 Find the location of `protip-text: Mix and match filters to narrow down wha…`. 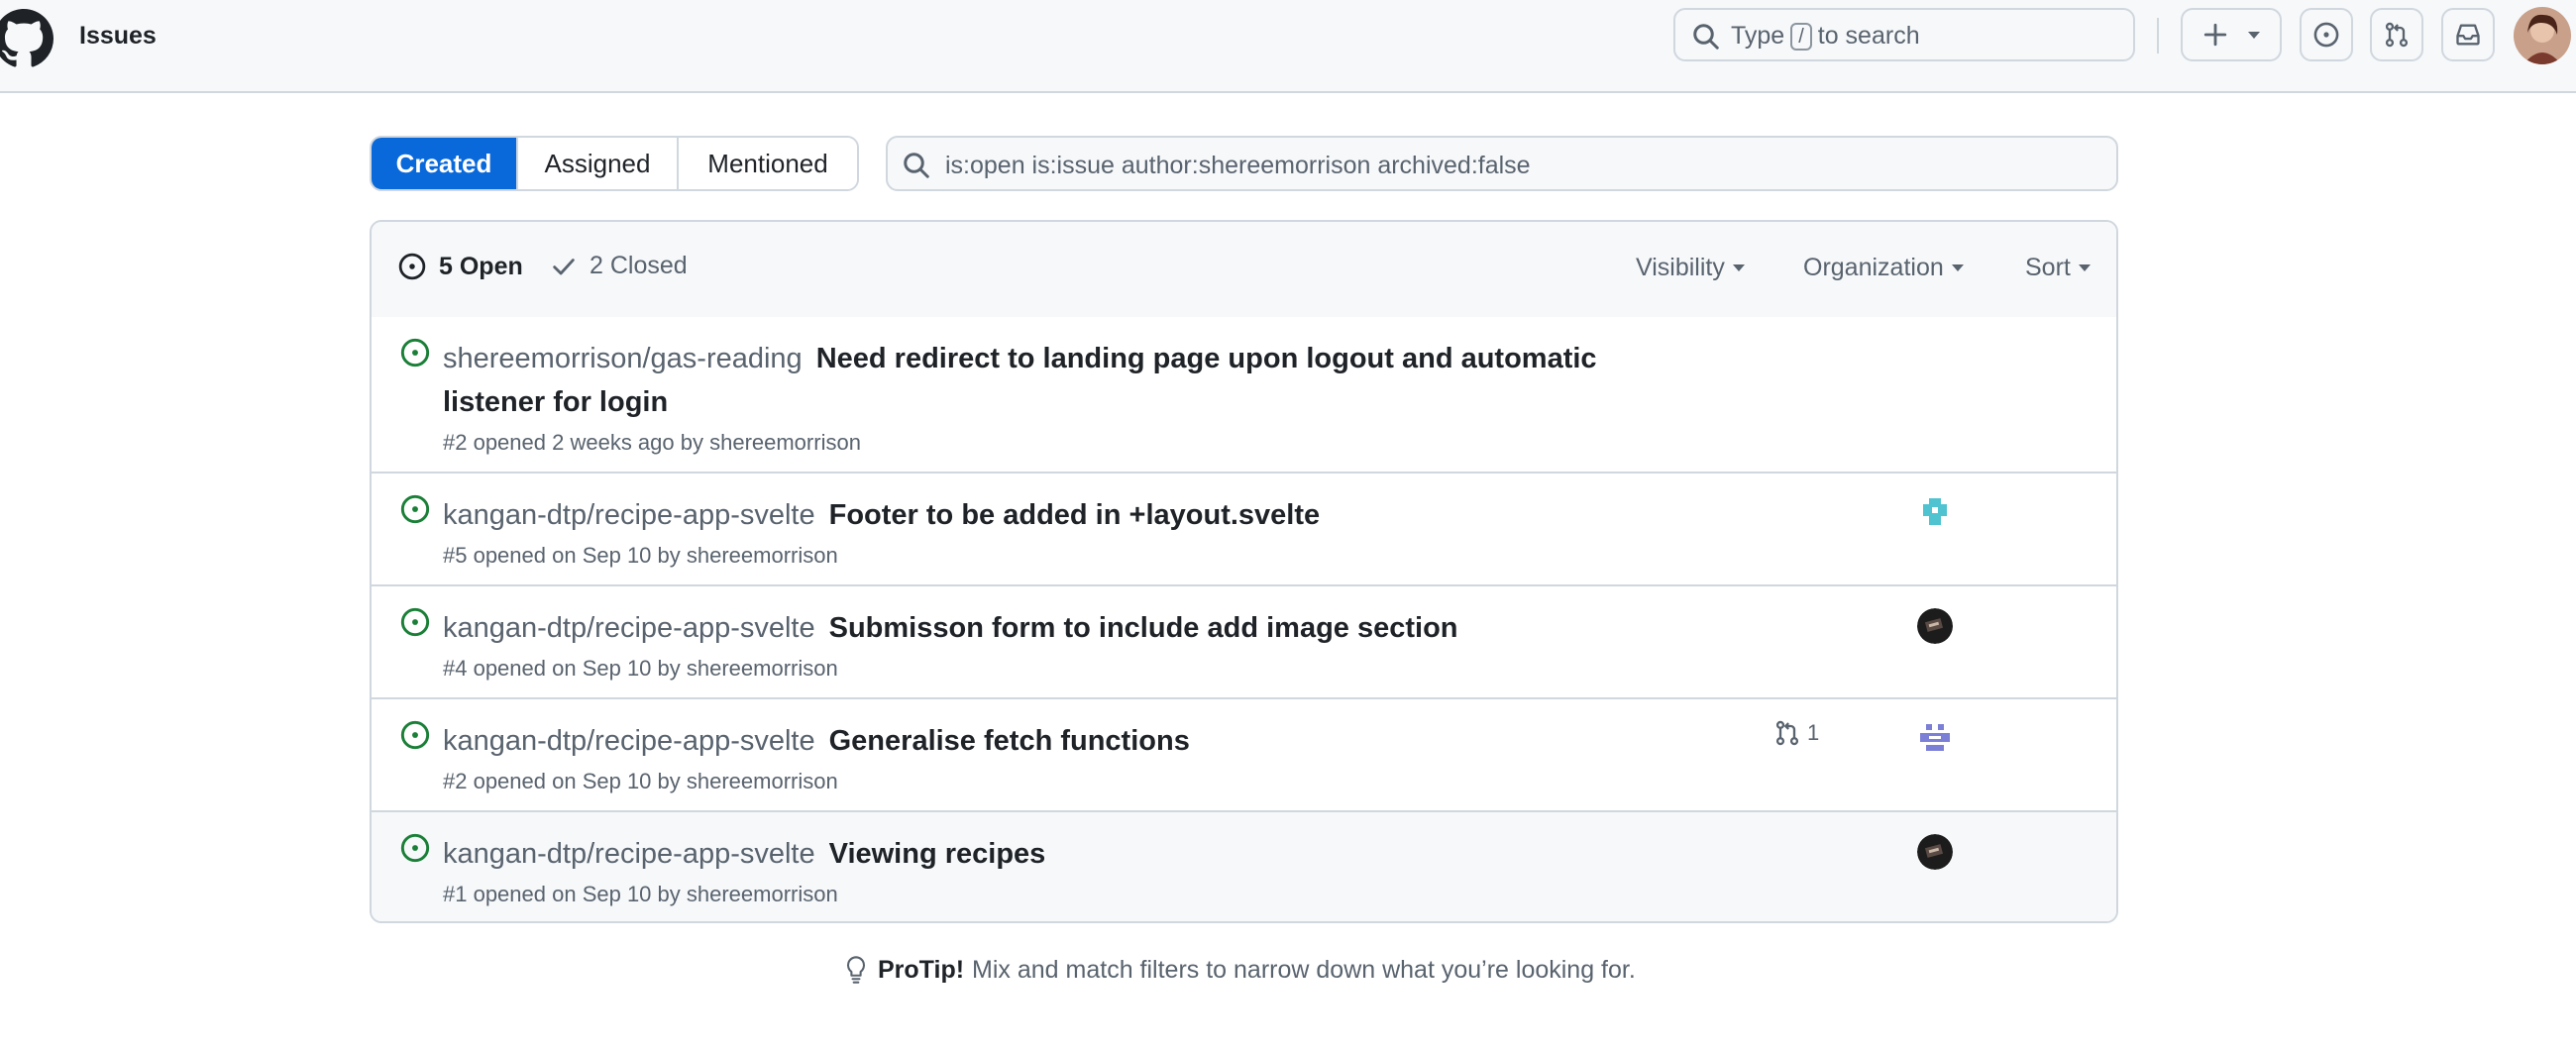

protip-text: Mix and match filters to narrow down wha… is located at coordinates (1304, 969).